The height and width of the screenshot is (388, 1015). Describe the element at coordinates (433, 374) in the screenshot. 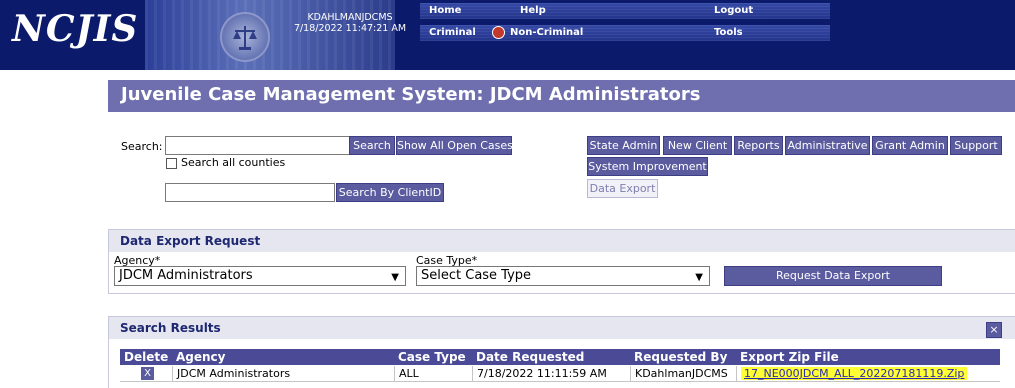

I see `cell-case-type: ALL` at that location.